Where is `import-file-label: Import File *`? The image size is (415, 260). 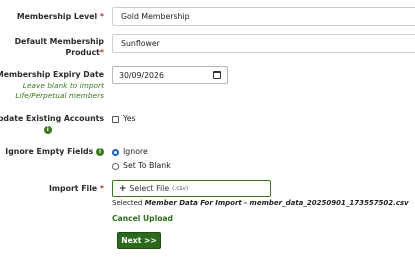
import-file-label: Import File * is located at coordinates (76, 189).